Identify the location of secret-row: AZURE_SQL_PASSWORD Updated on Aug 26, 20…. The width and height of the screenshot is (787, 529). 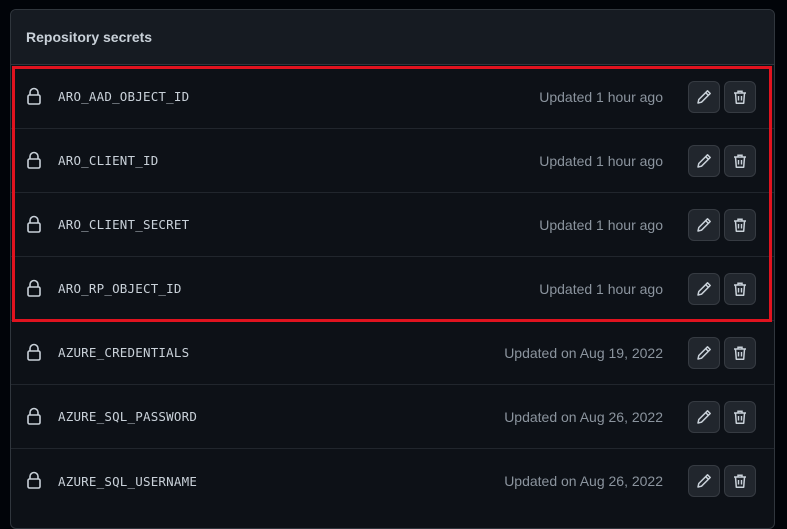
(392, 417).